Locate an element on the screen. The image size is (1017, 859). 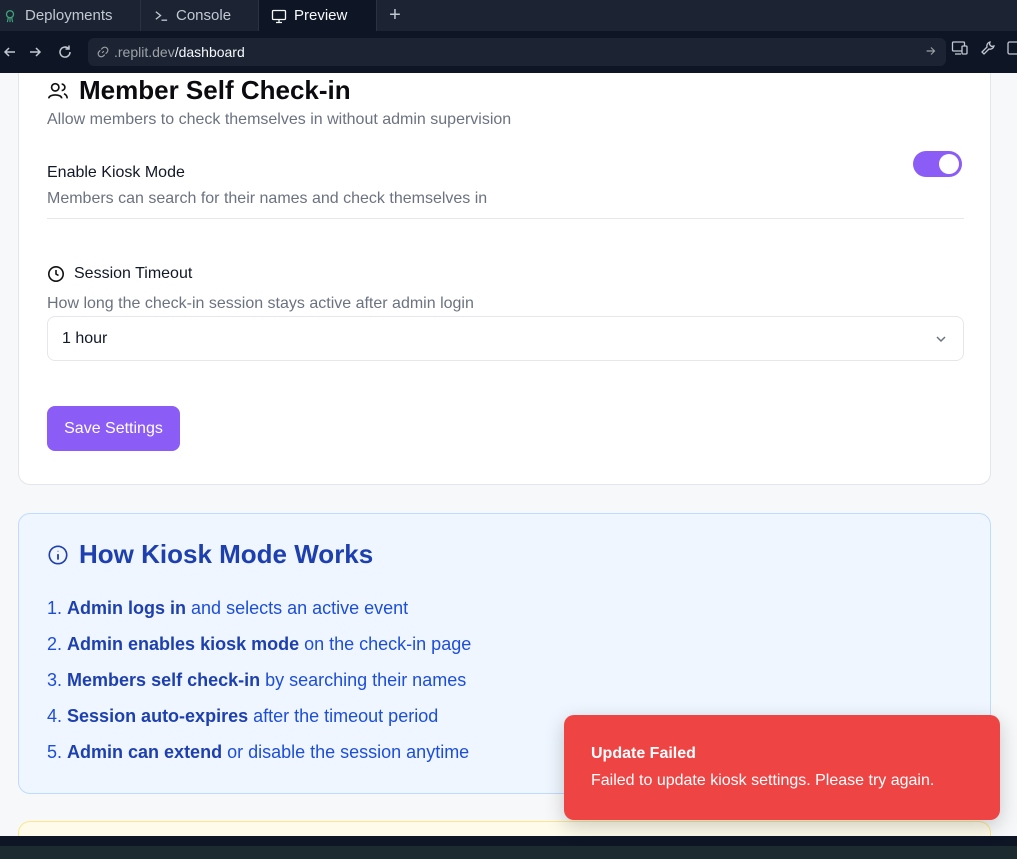
panel-icon is located at coordinates (1012, 50).